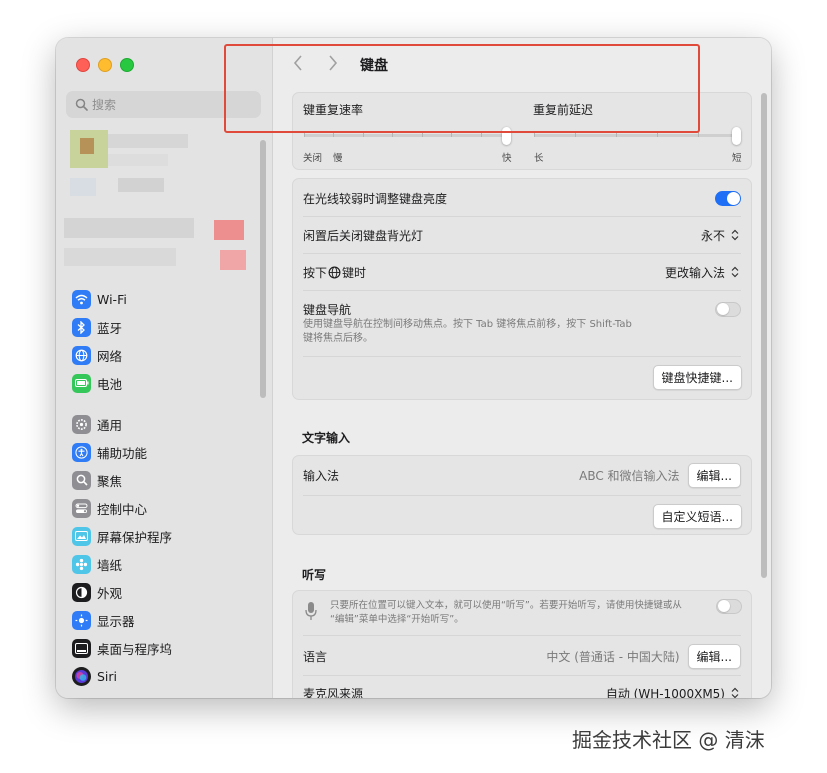  I want to click on wifi-icon, so click(81, 299).